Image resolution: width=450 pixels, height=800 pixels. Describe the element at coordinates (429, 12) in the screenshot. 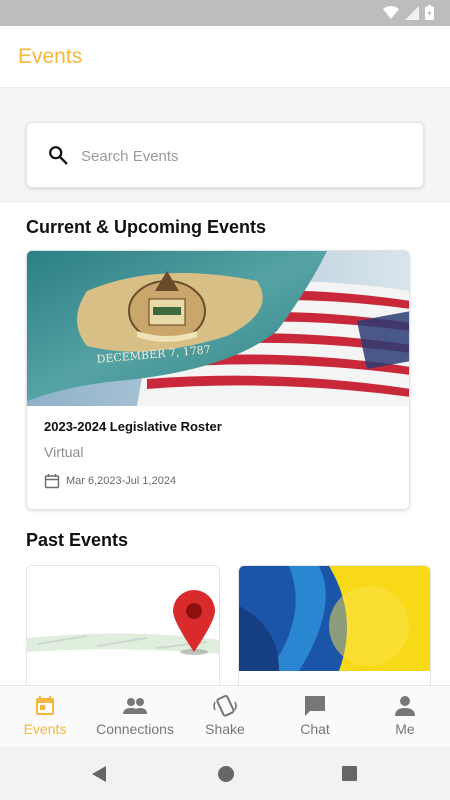

I see `battery-icon` at that location.